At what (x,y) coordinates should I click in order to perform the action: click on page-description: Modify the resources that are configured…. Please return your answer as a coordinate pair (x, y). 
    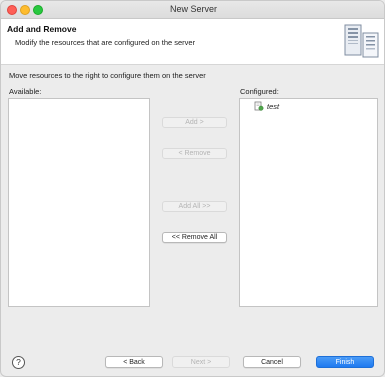
    Looking at the image, I should click on (105, 42).